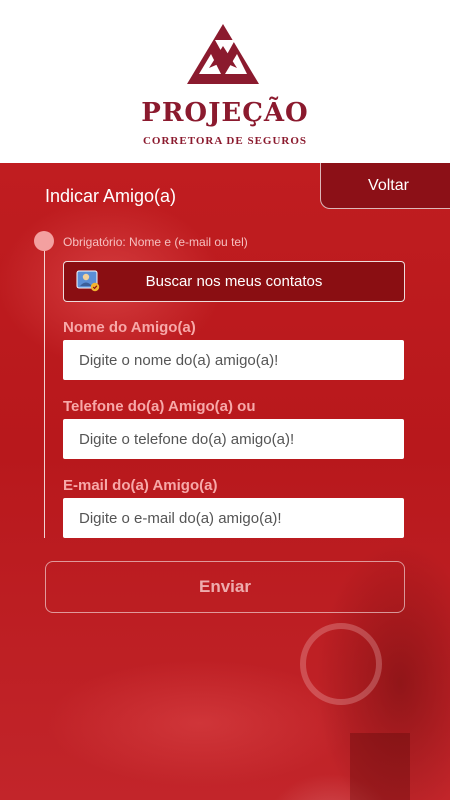 Image resolution: width=450 pixels, height=800 pixels. What do you see at coordinates (385, 186) in the screenshot?
I see `back-button: Voltar` at bounding box center [385, 186].